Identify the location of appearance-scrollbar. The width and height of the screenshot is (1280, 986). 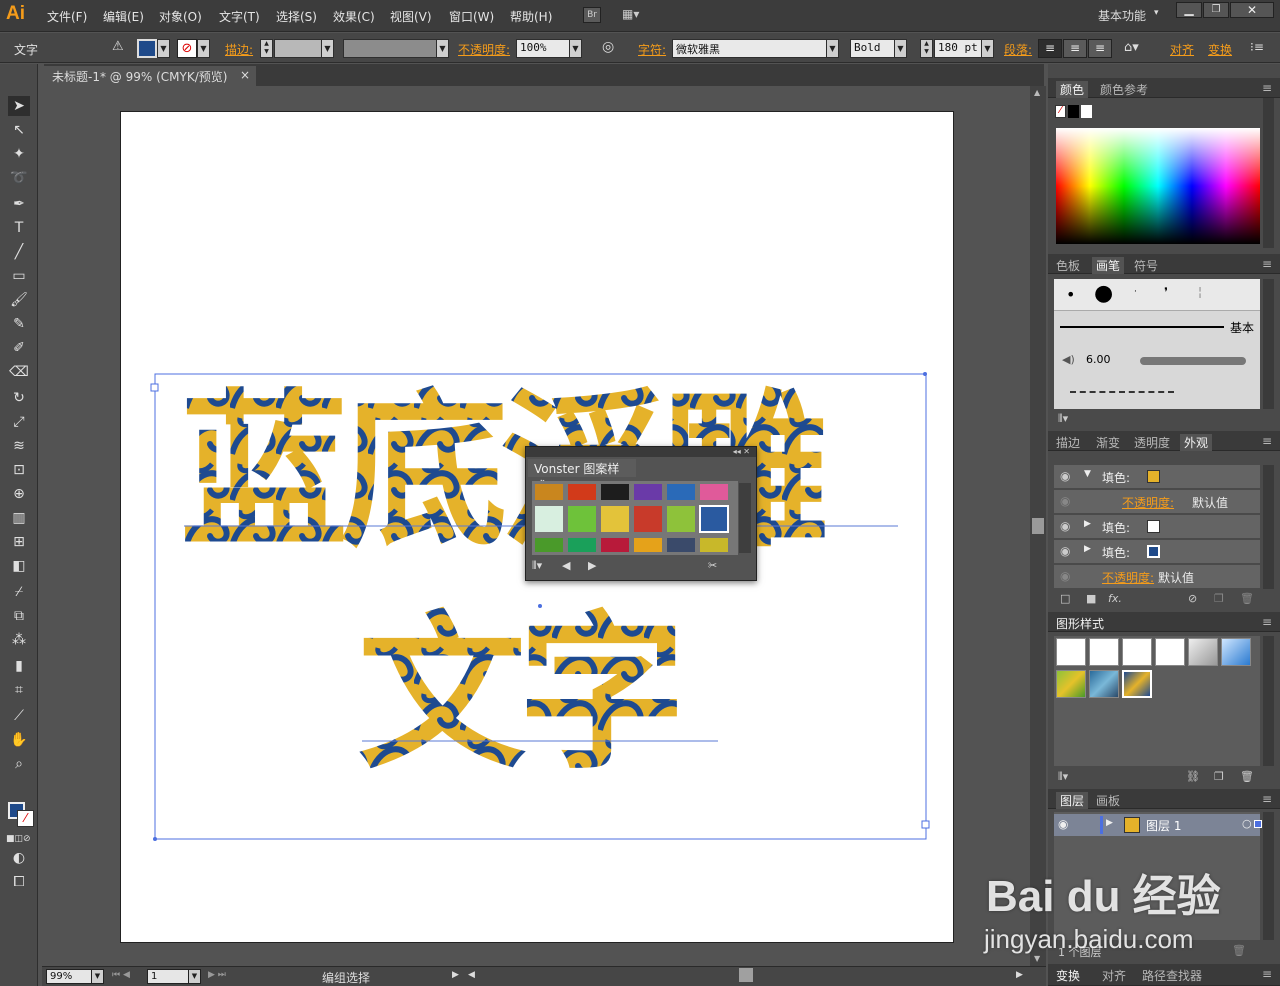
(1268, 527).